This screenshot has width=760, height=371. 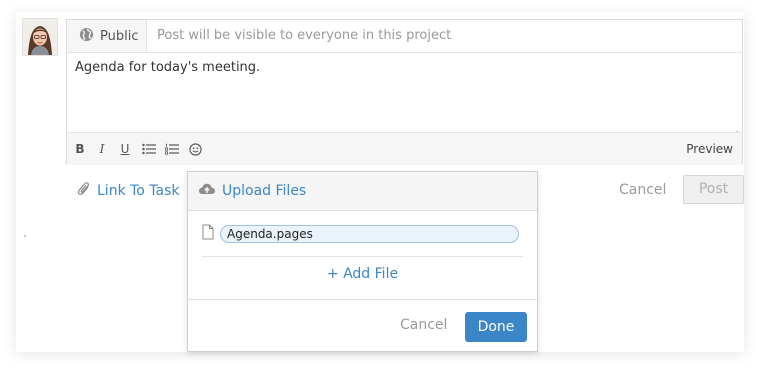 What do you see at coordinates (149, 149) in the screenshot?
I see `bullet-list-icon` at bounding box center [149, 149].